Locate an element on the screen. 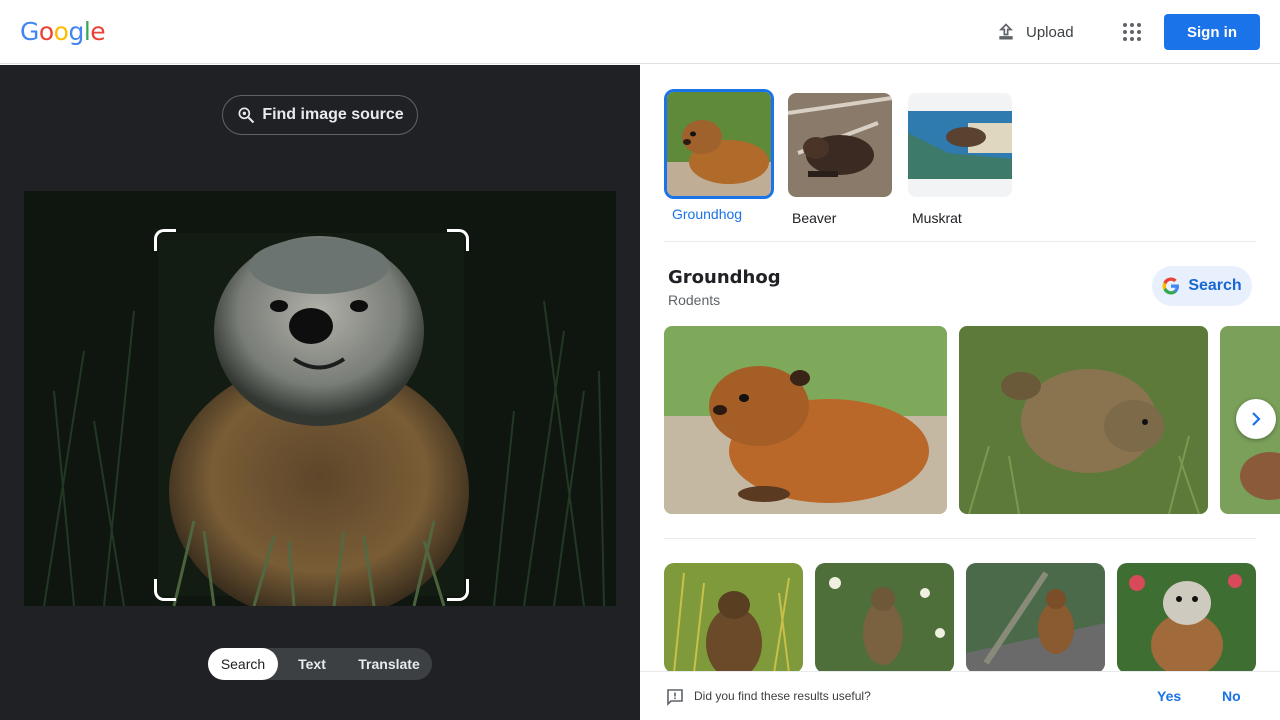 This screenshot has width=1280, height=720. mode-tab-text: Text is located at coordinates (312, 664).